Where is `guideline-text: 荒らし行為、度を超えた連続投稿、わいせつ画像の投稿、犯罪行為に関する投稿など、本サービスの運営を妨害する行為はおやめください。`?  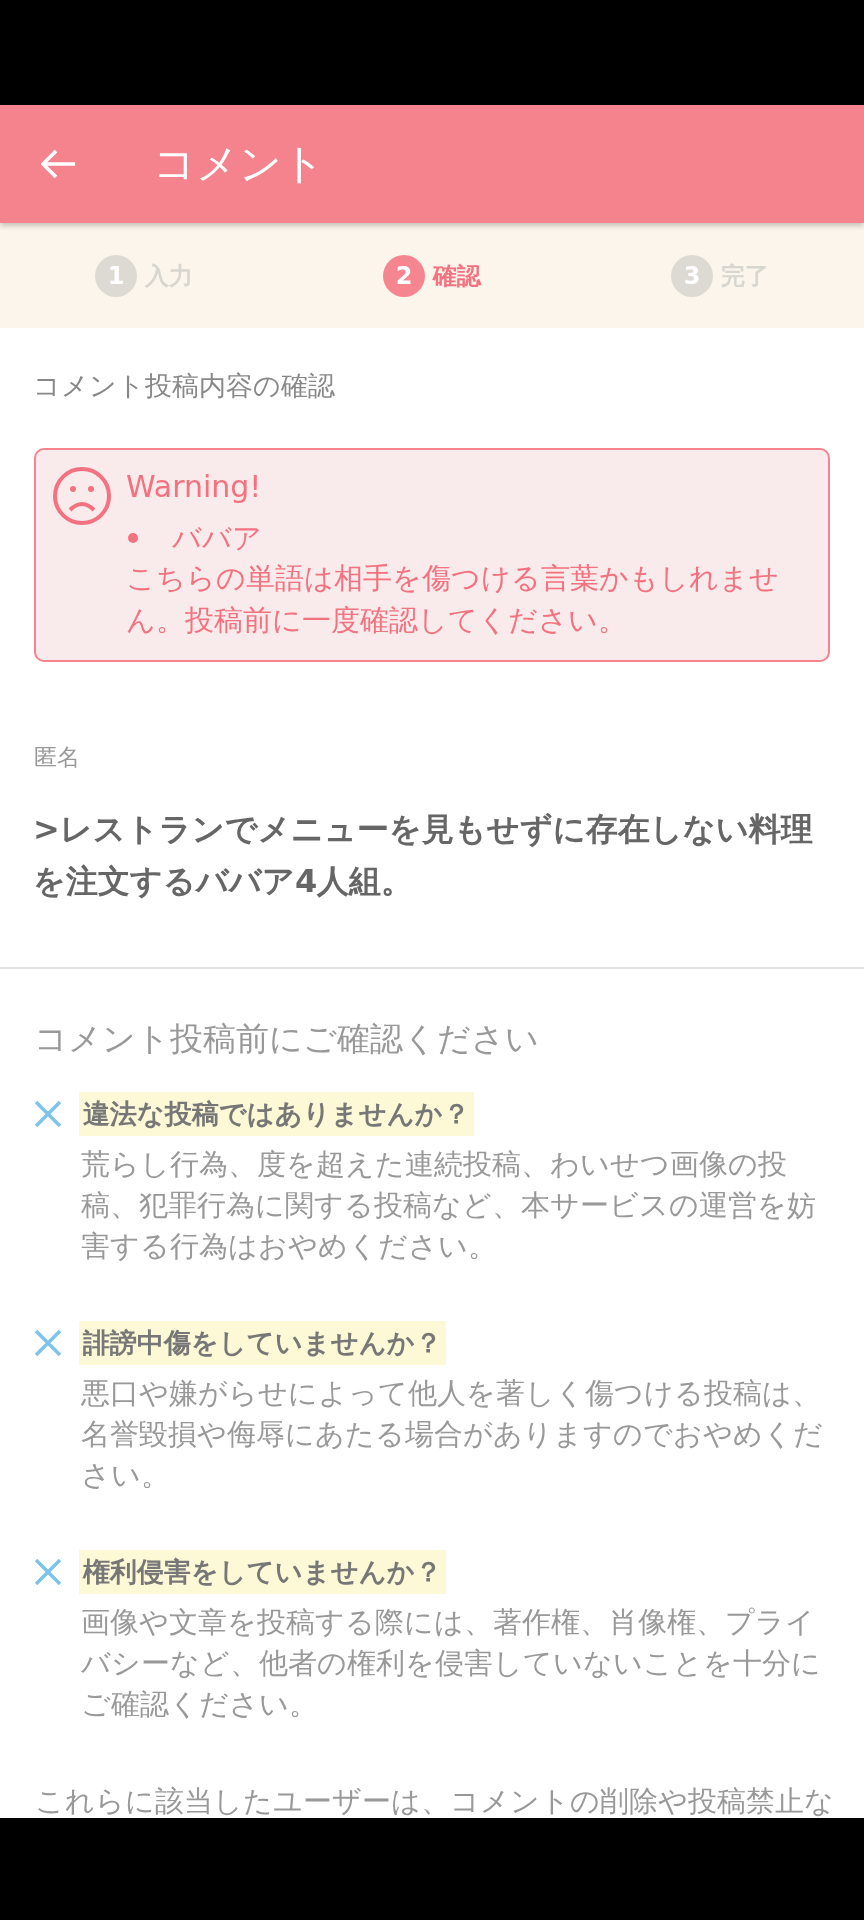 guideline-text: 荒らし行為、度を超えた連続投稿、わいせつ画像の投稿、犯罪行為に関する投稿など、本サービスの運営を妨害する行為はおやめください。 is located at coordinates (448, 1206).